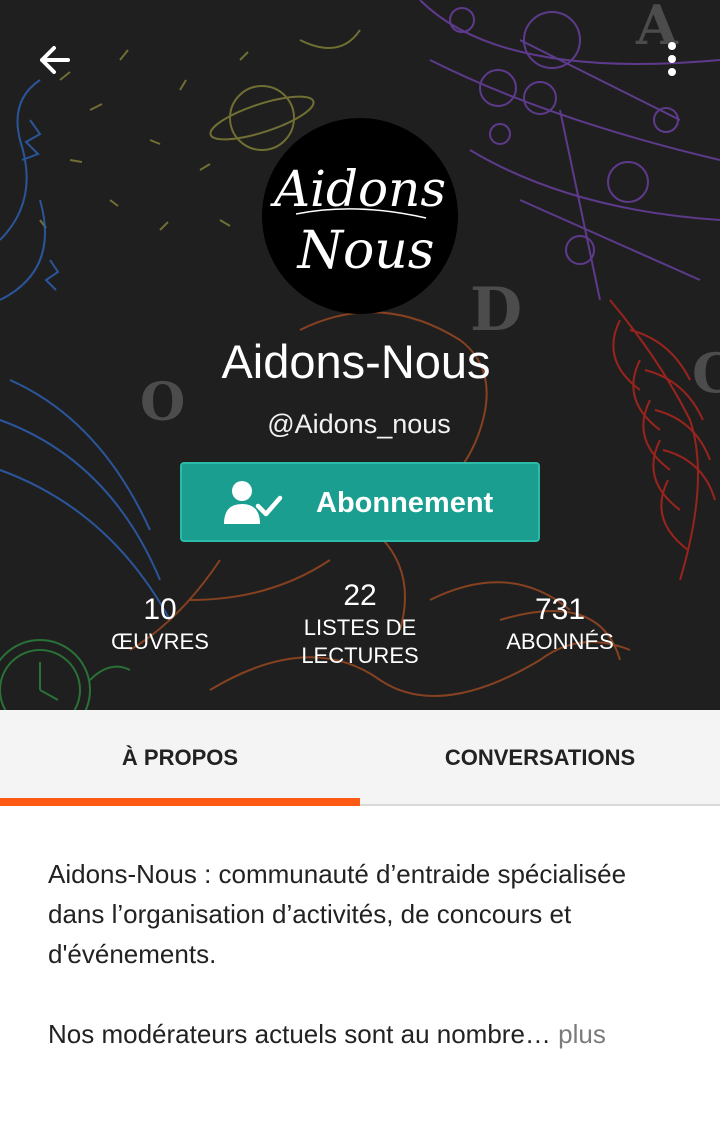 This screenshot has height=1130, width=720. Describe the element at coordinates (359, 424) in the screenshot. I see `profile-handle: @Aidons_nous` at that location.